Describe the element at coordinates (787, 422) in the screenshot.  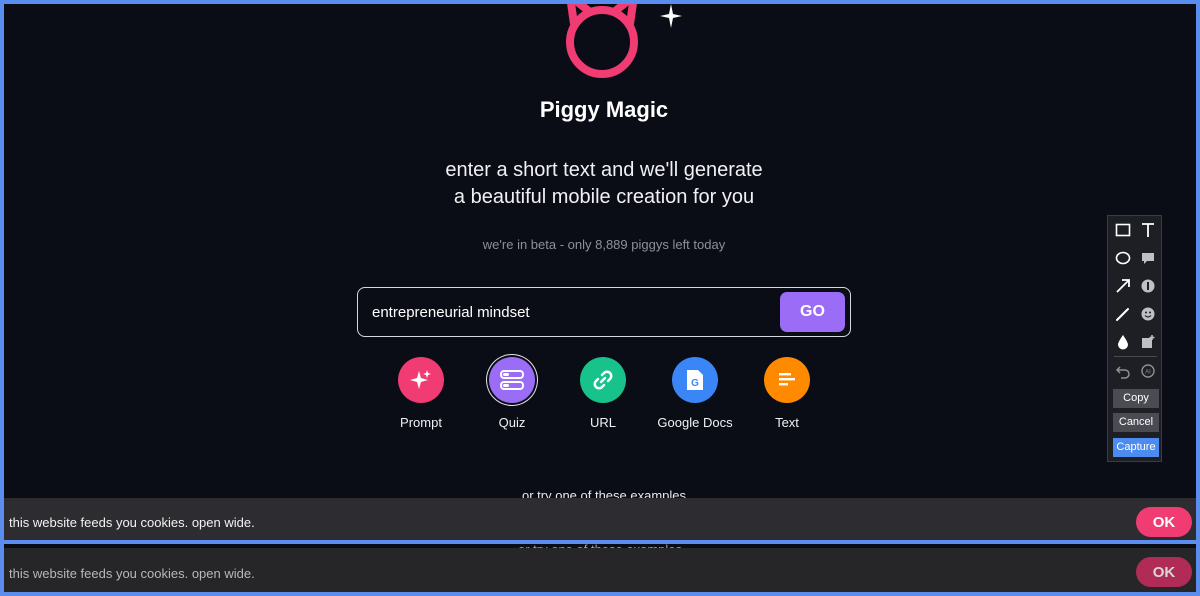
I see `mode-label: Text` at that location.